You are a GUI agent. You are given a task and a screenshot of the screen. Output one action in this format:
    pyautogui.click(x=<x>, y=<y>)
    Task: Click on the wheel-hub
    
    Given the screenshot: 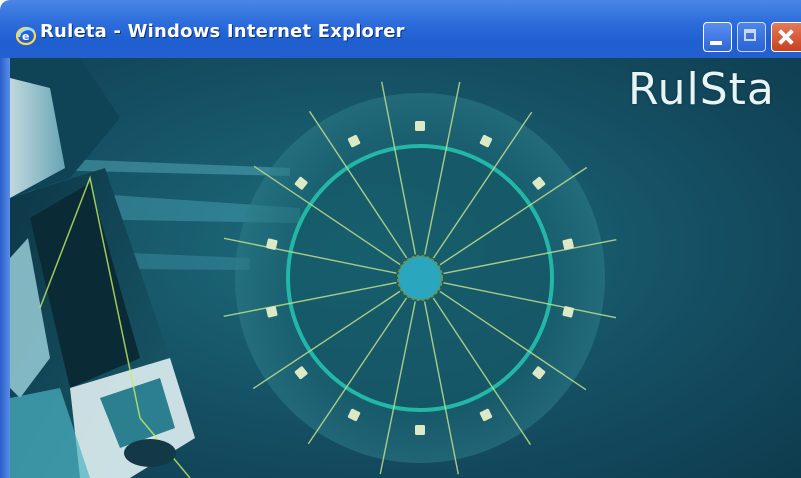 What is the action you would take?
    pyautogui.click(x=420, y=278)
    